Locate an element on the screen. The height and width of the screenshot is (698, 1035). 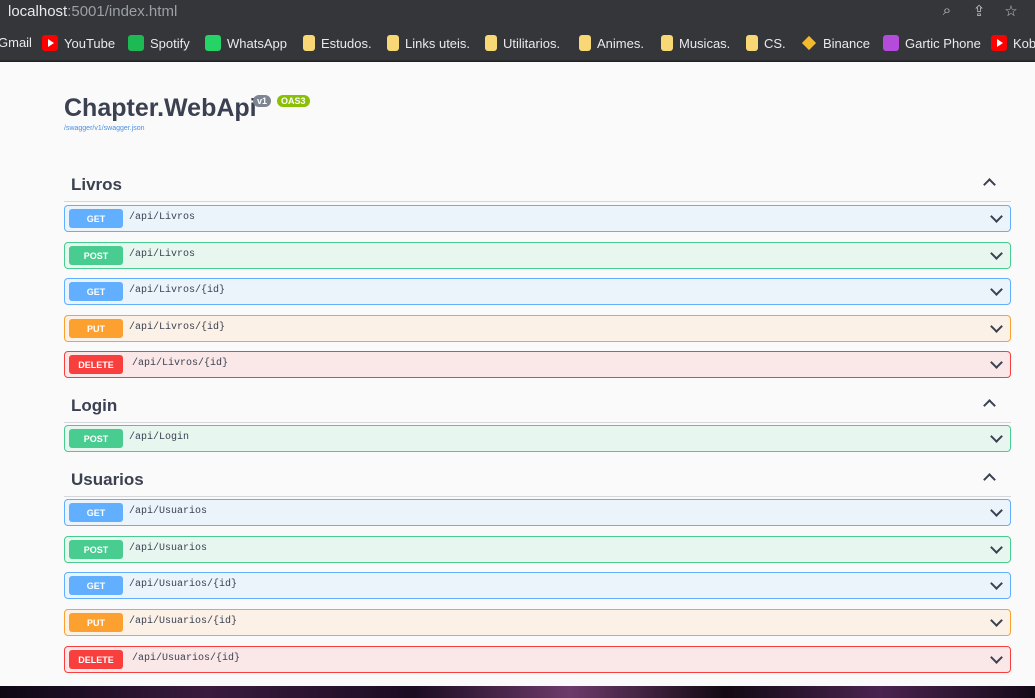
bookmark-gmail: Gmail is located at coordinates (16, 42).